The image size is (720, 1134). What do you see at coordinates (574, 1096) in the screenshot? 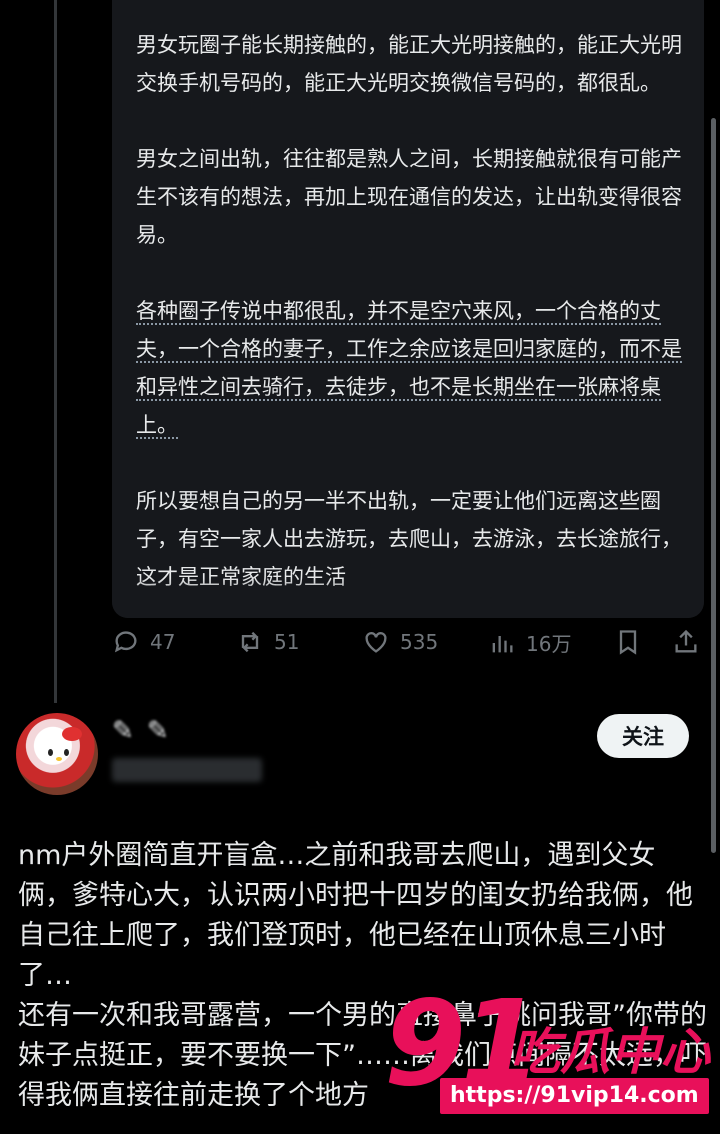
I see `watermark-url: https://91vip14.com` at bounding box center [574, 1096].